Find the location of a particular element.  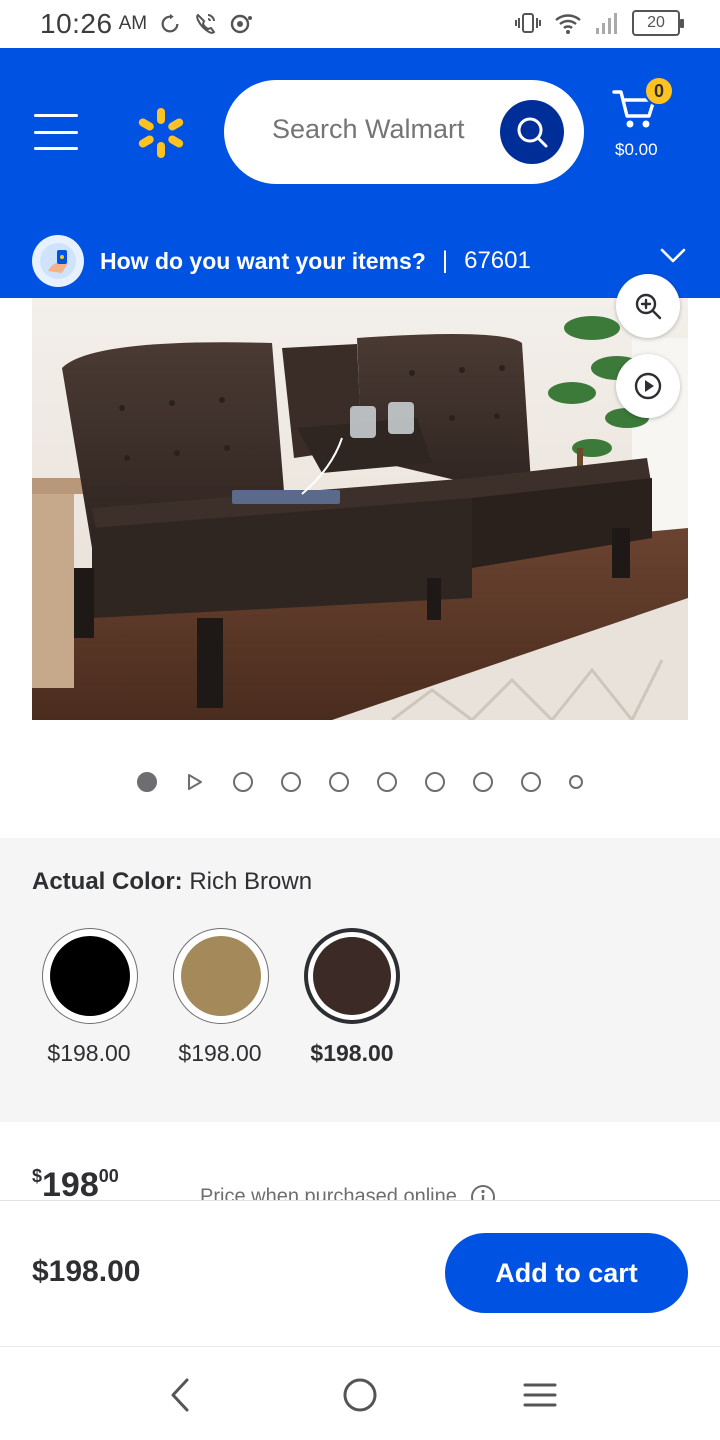

status-left-icons is located at coordinates (206, 24).